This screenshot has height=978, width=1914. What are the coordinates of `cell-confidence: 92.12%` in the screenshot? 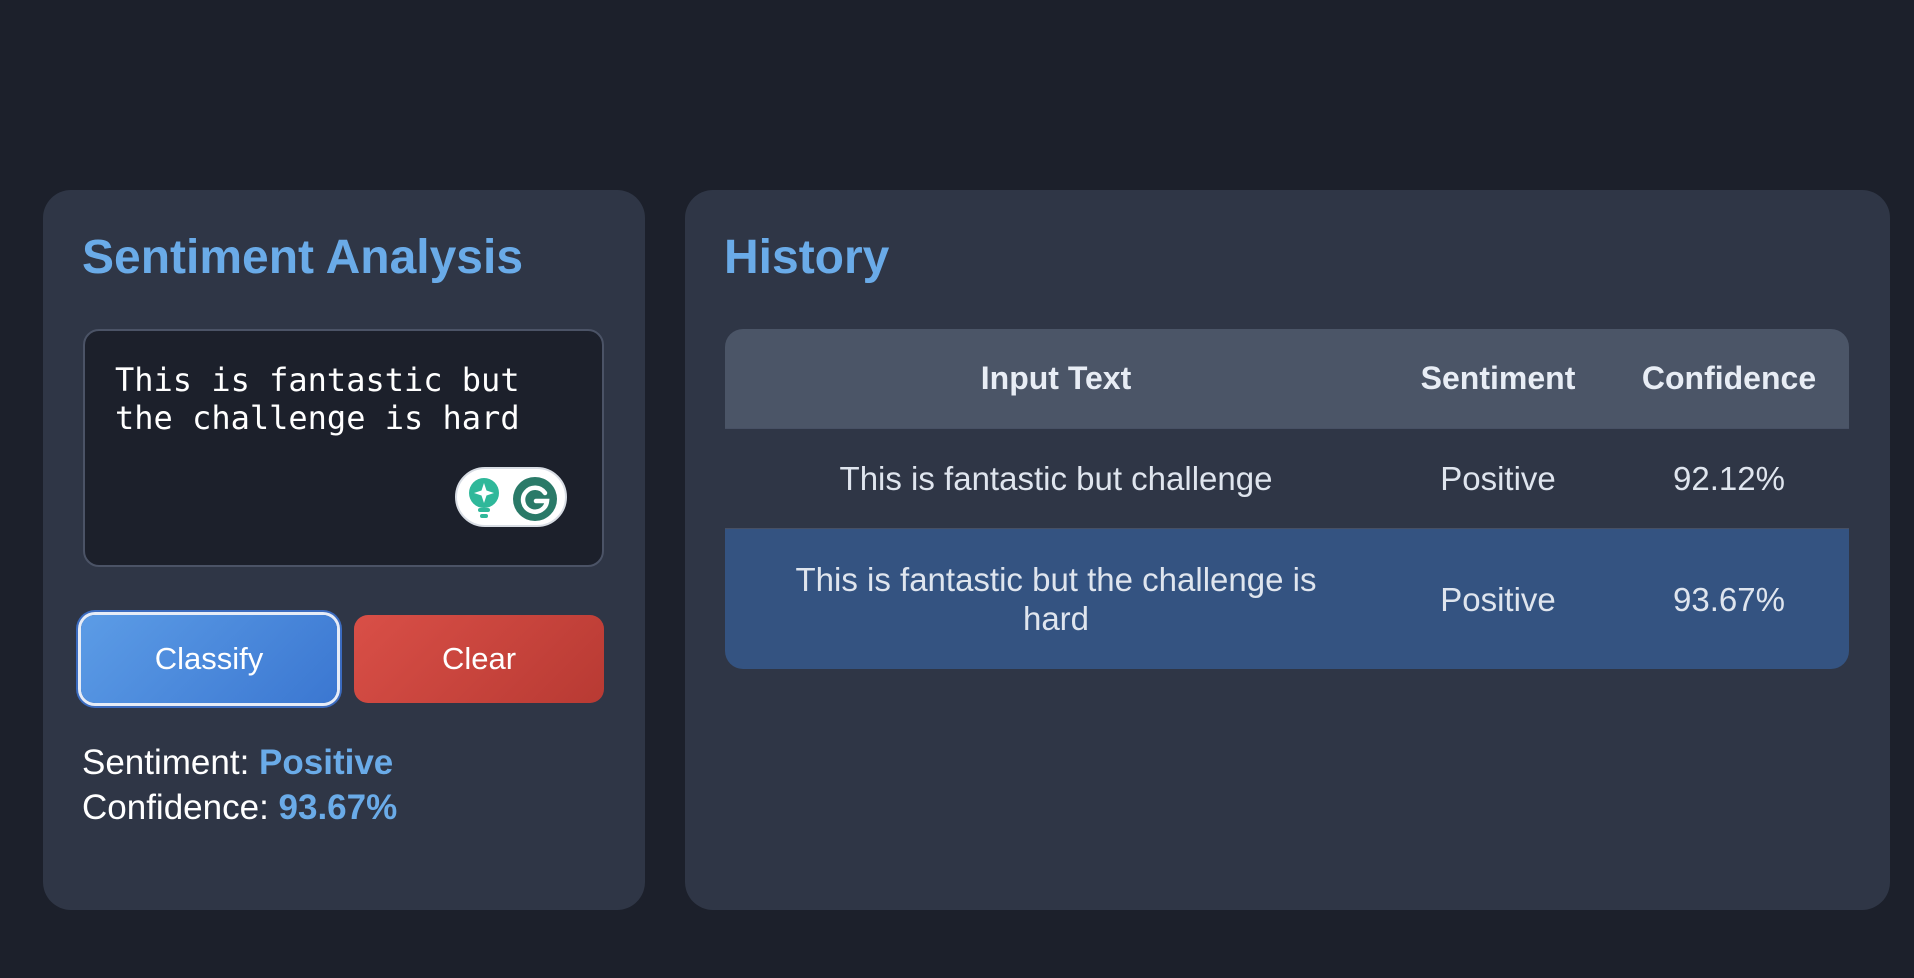 It's located at (1729, 478).